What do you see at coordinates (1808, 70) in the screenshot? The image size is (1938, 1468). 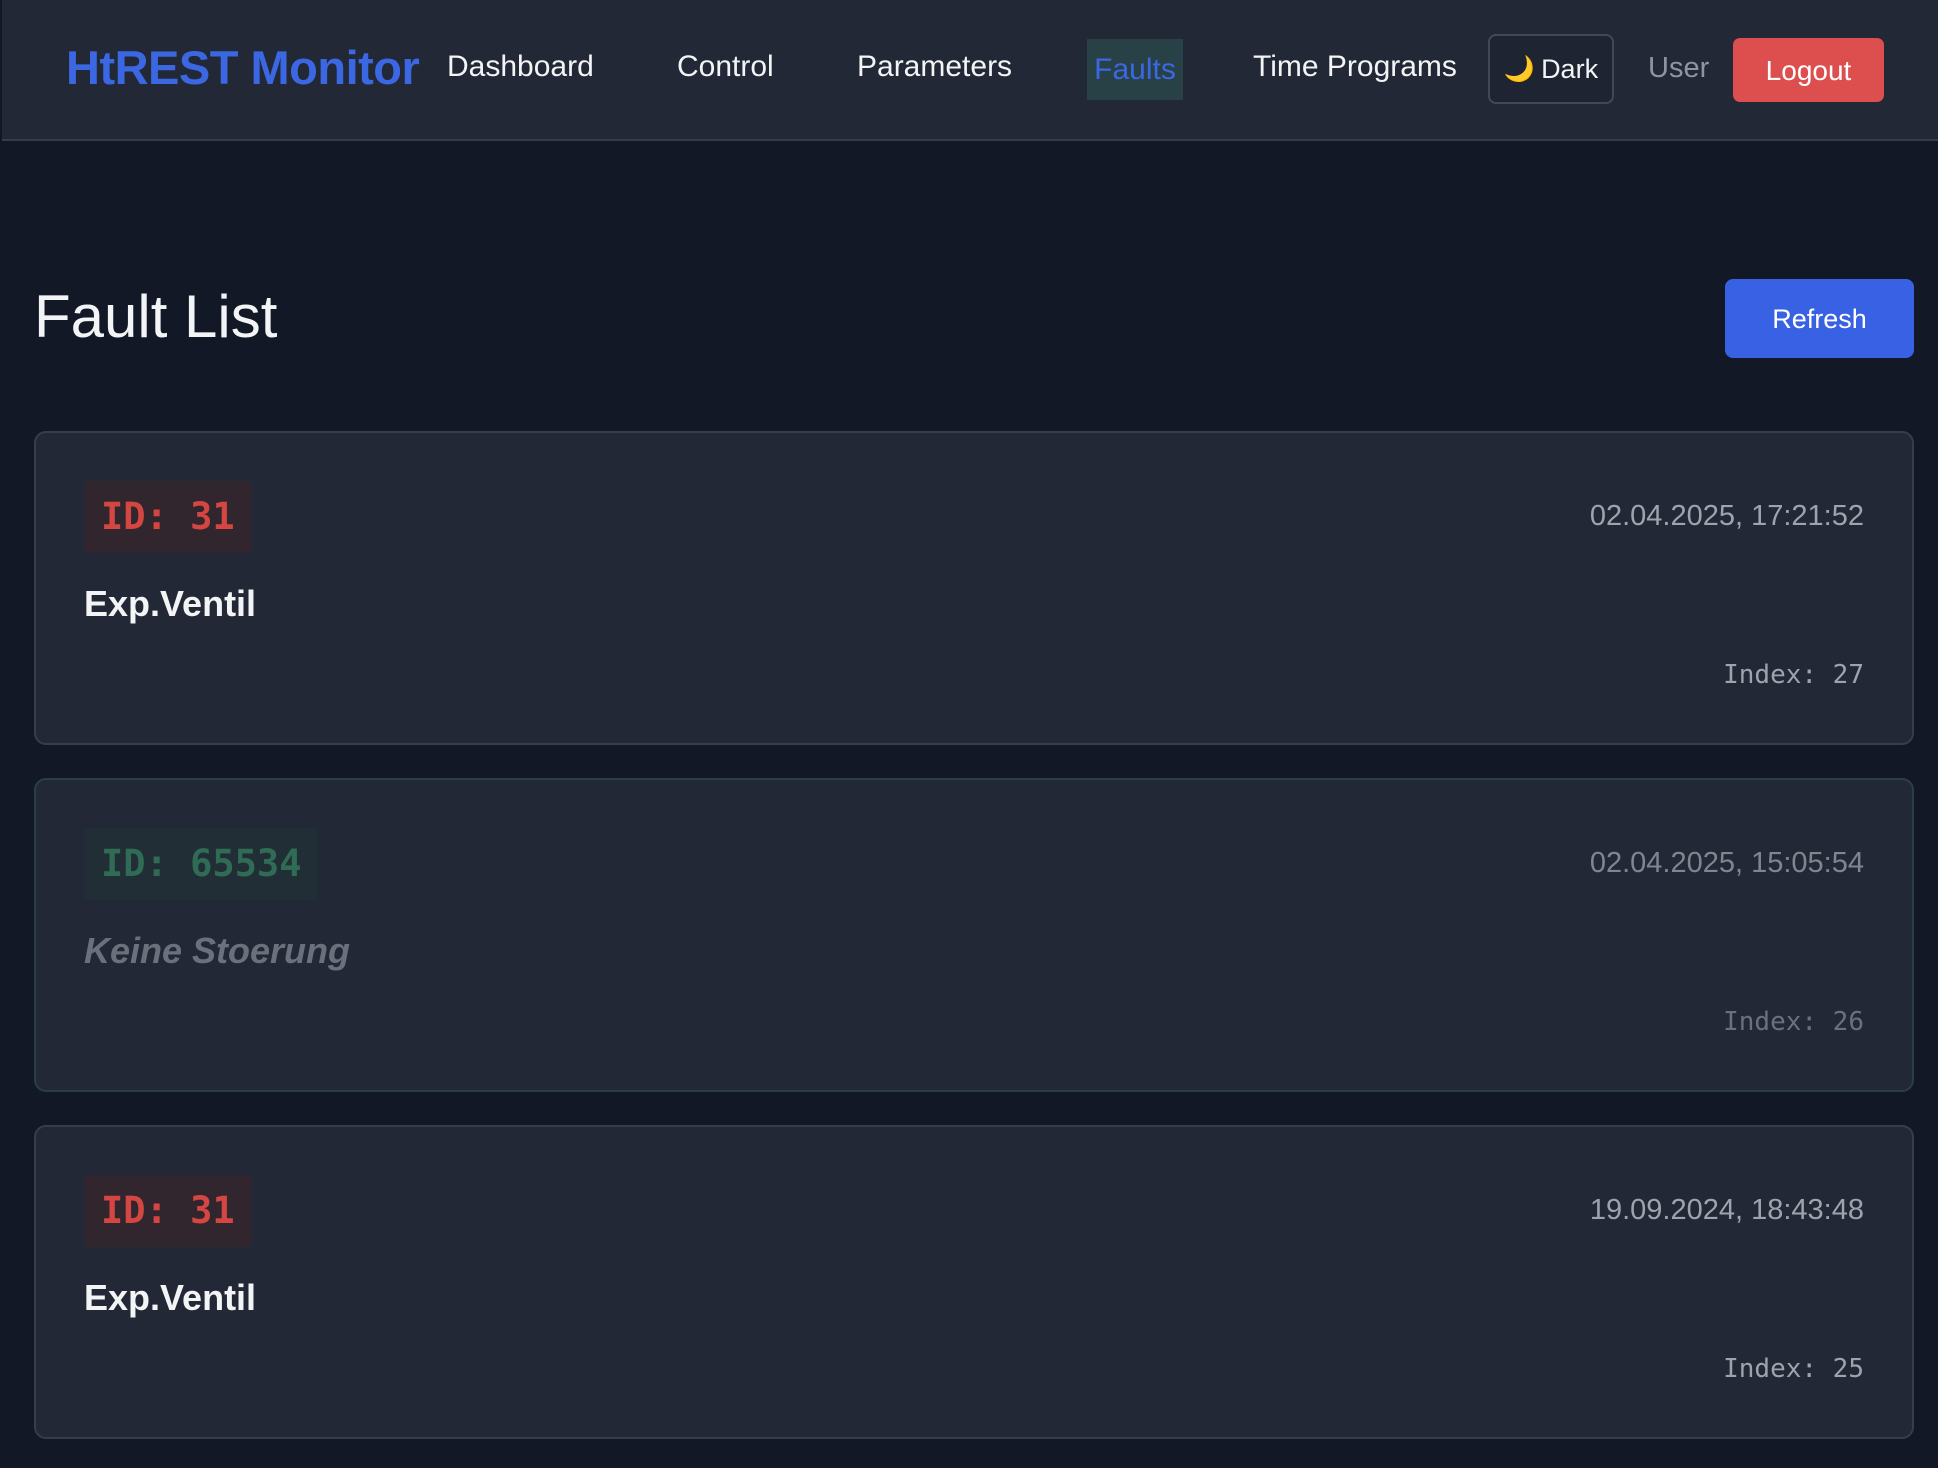 I see `logout-button: Logout` at bounding box center [1808, 70].